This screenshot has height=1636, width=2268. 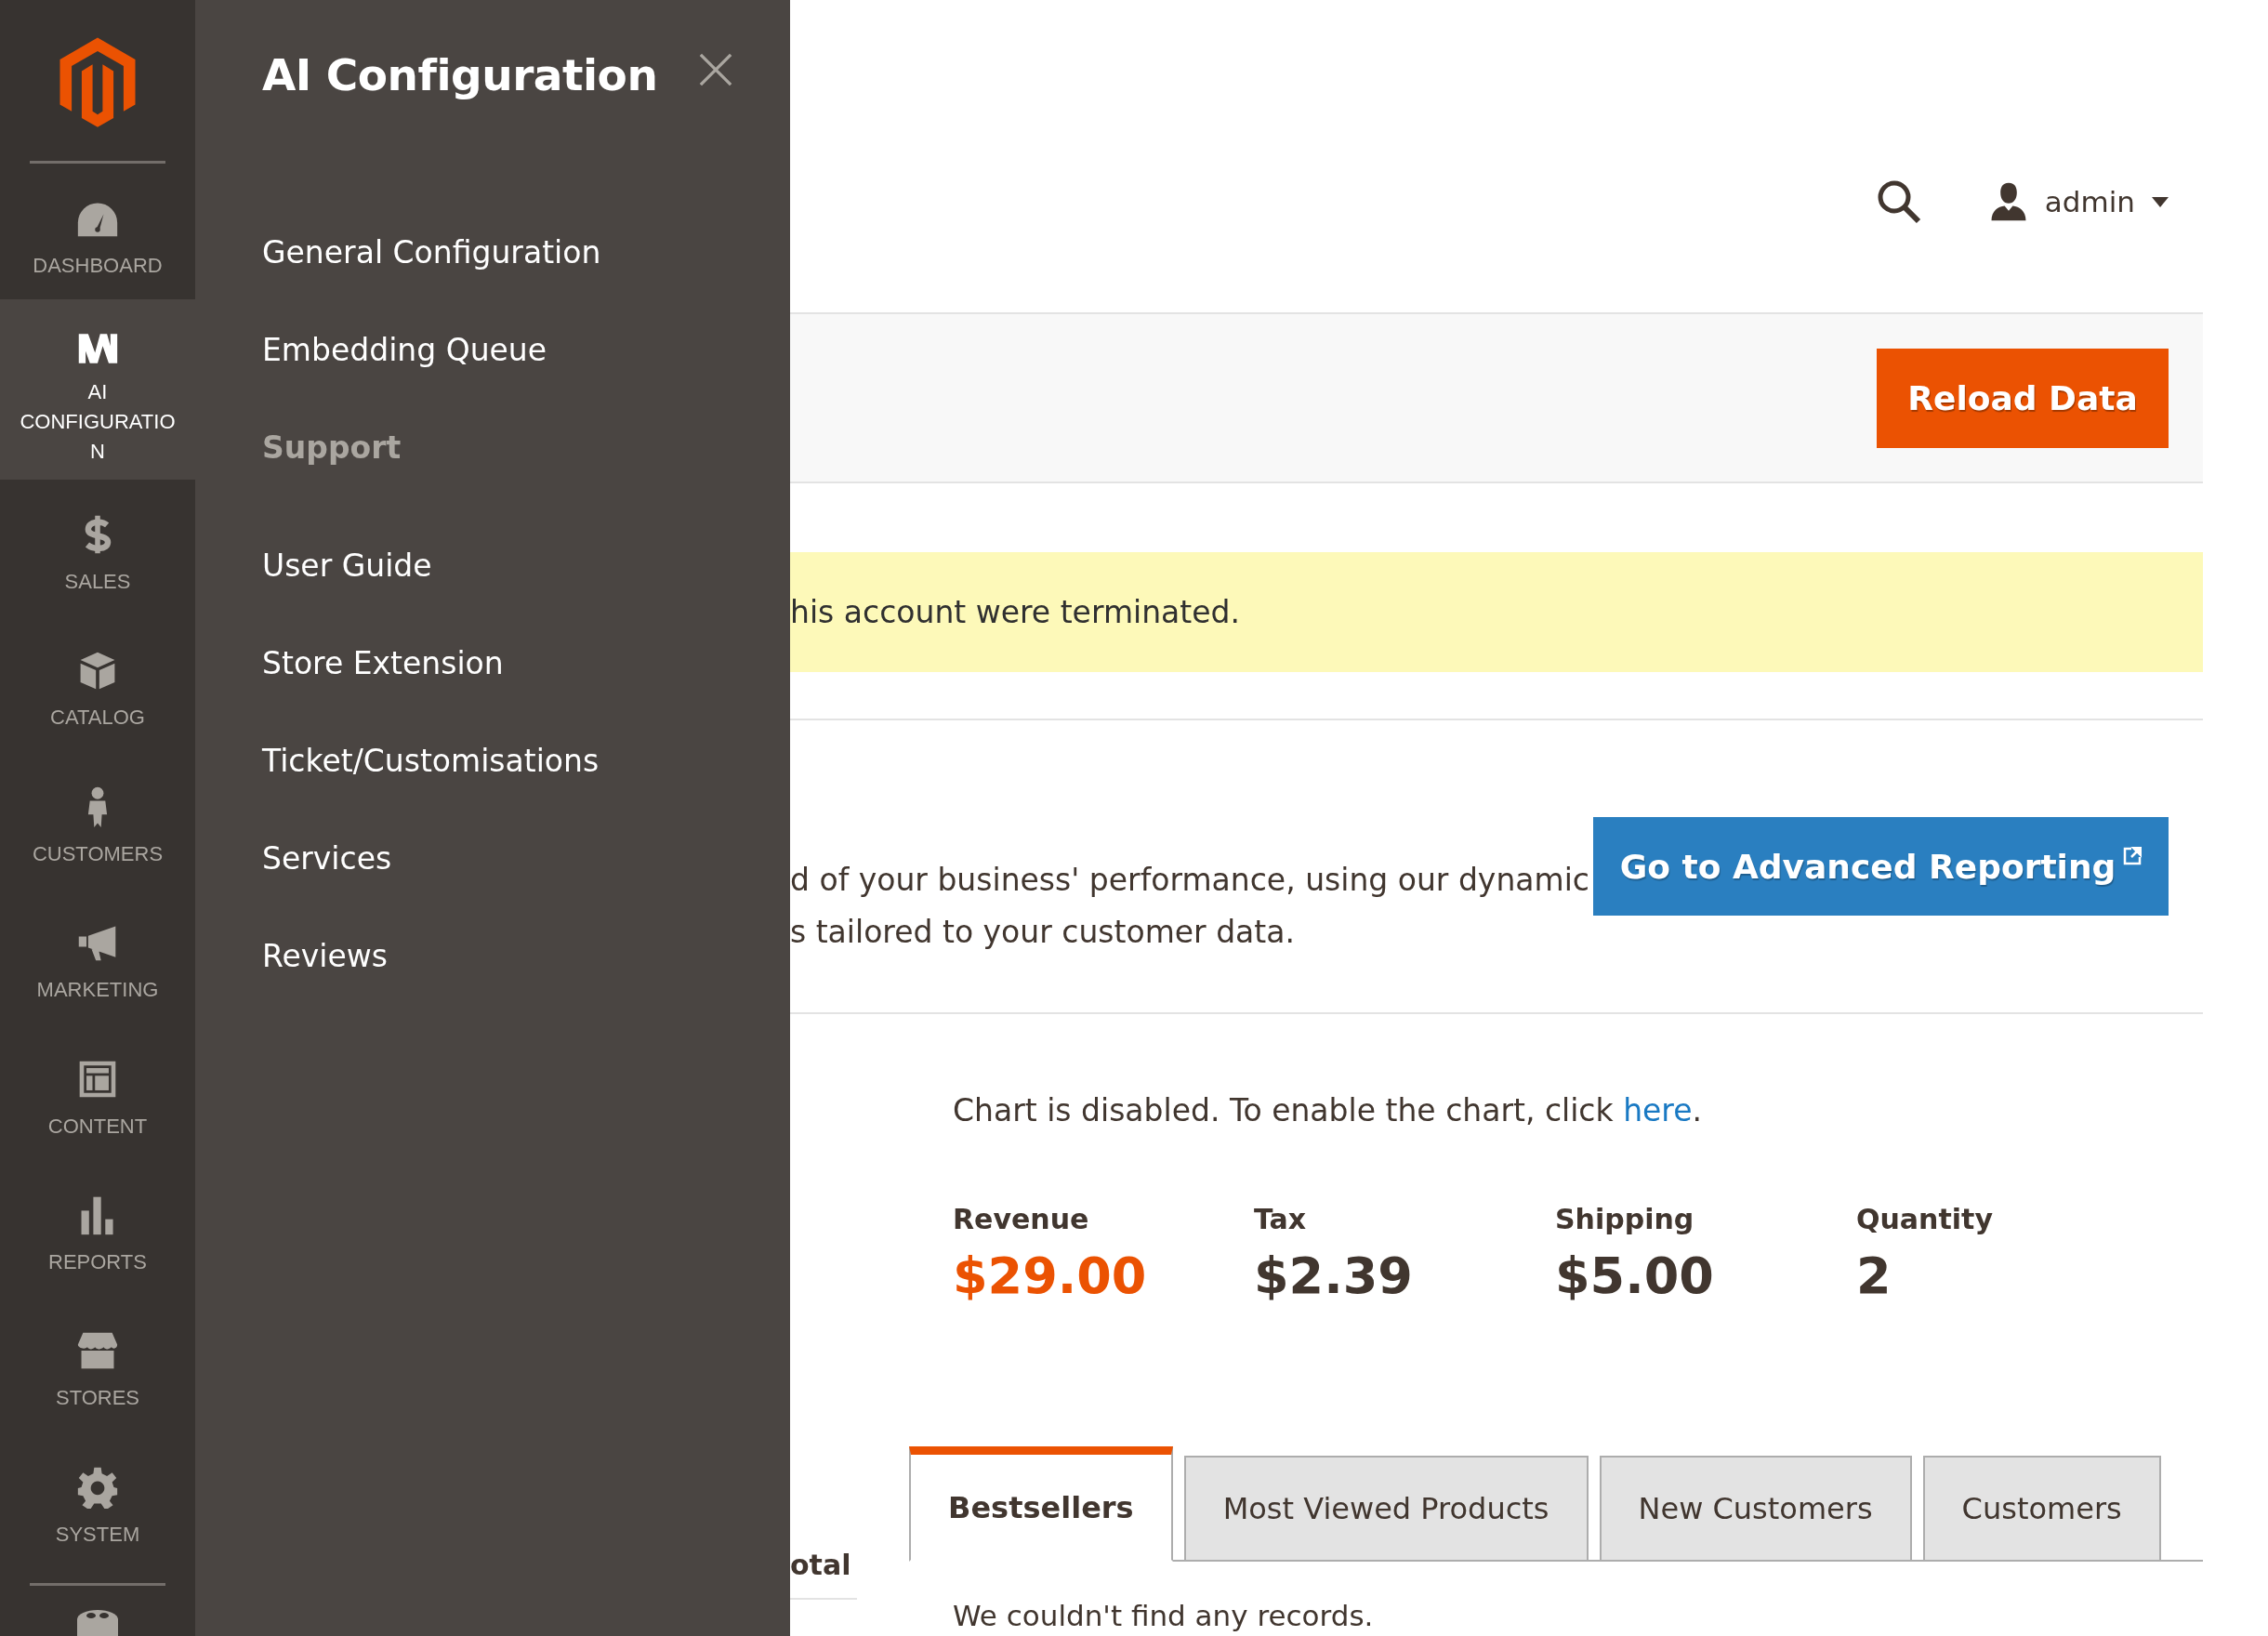 What do you see at coordinates (1881, 867) in the screenshot?
I see `advanced-reporting-button: Go to Advanced Reporting` at bounding box center [1881, 867].